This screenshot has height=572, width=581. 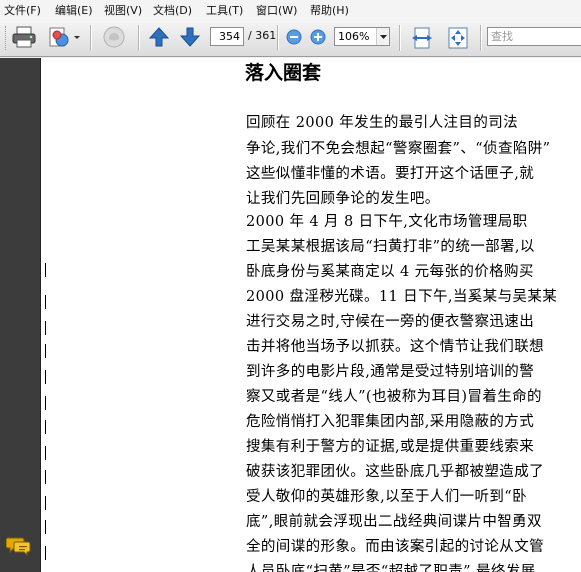 I want to click on plus-circle-icon, so click(x=318, y=37).